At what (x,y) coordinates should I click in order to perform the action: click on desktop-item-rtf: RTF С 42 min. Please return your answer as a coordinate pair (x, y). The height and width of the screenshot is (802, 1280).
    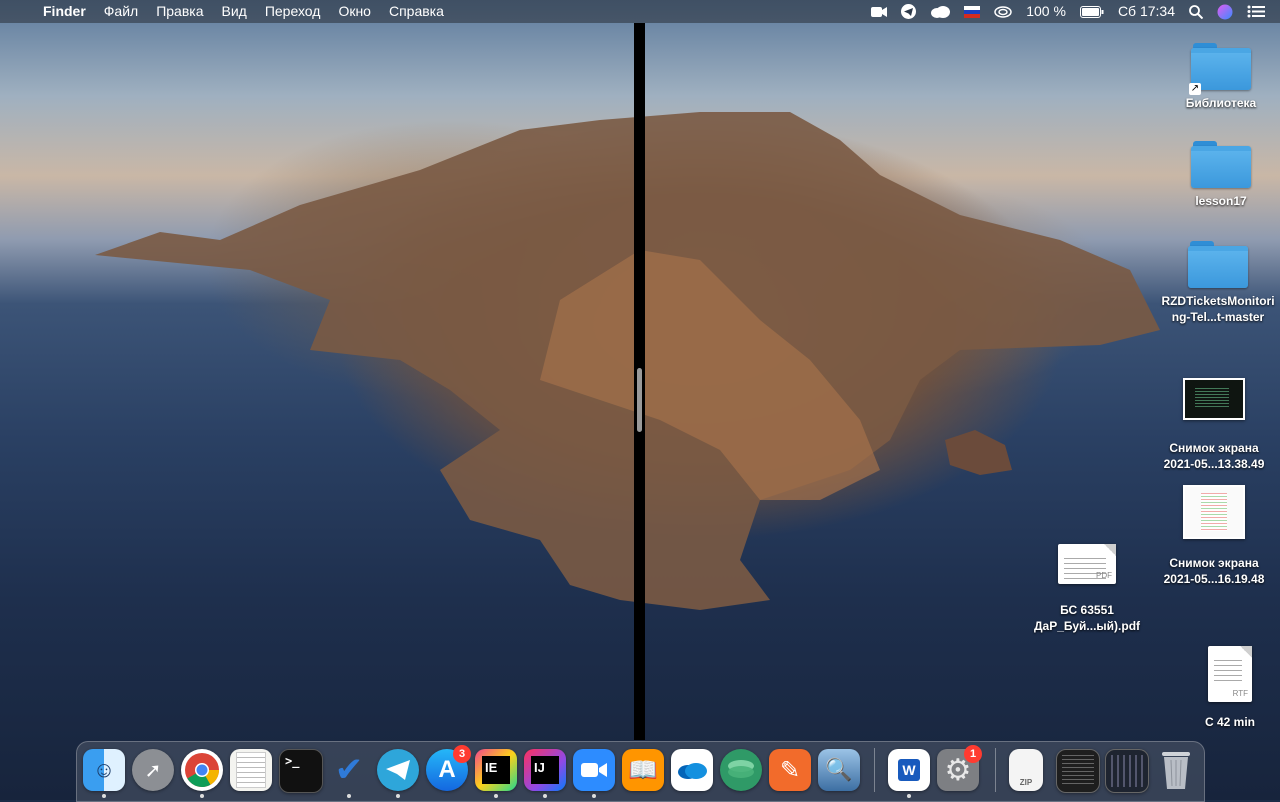
    Looking at the image, I should click on (1225, 688).